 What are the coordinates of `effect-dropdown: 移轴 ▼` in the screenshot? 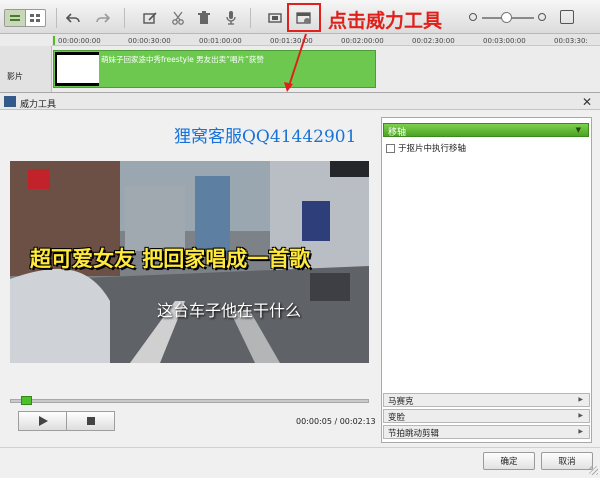 It's located at (486, 130).